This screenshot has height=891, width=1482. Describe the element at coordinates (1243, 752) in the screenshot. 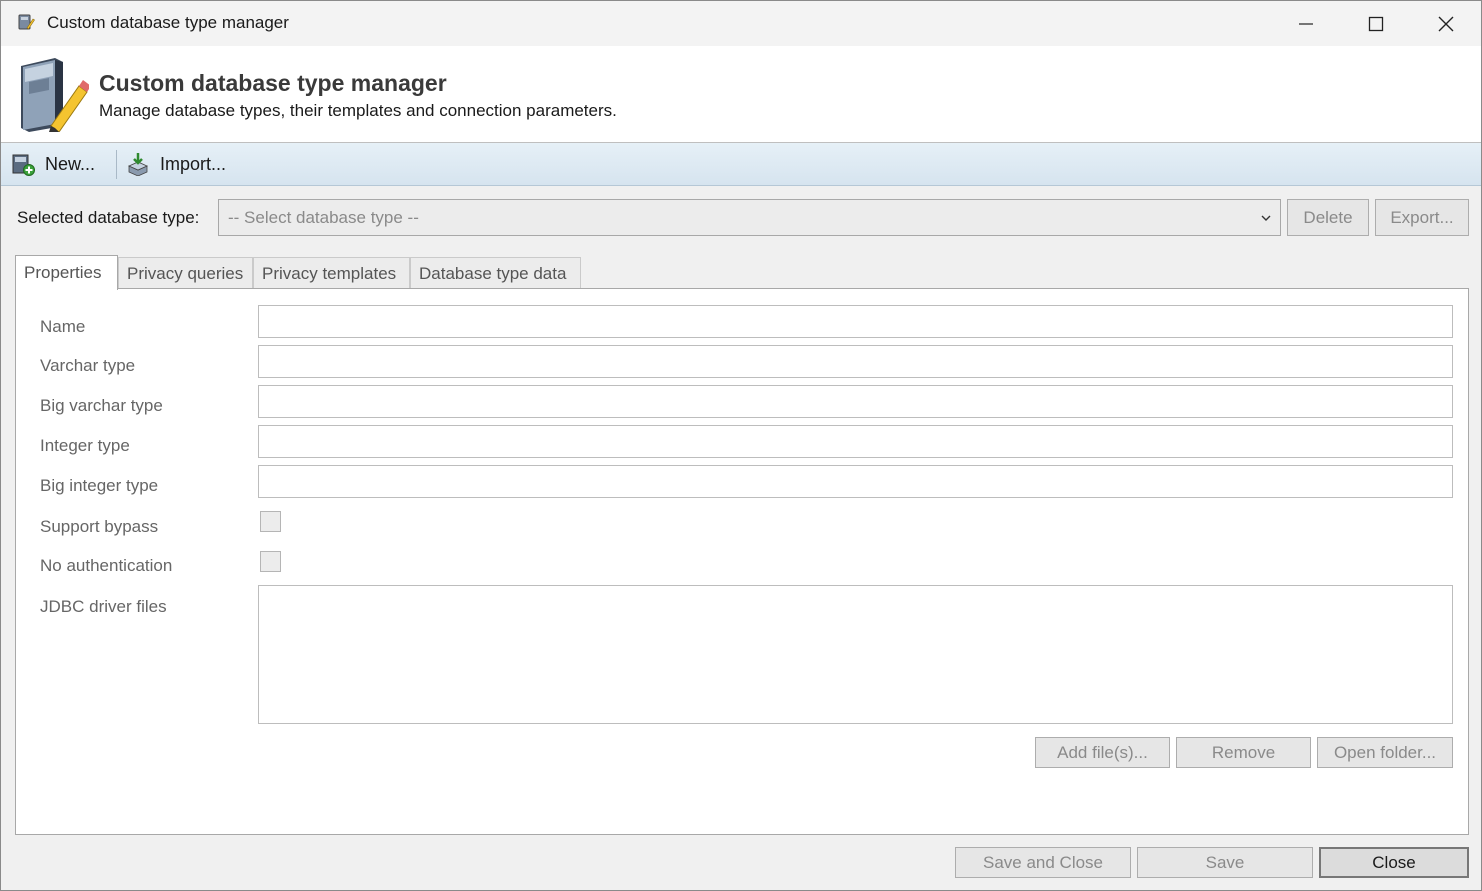

I see `remove-button: Remove` at that location.